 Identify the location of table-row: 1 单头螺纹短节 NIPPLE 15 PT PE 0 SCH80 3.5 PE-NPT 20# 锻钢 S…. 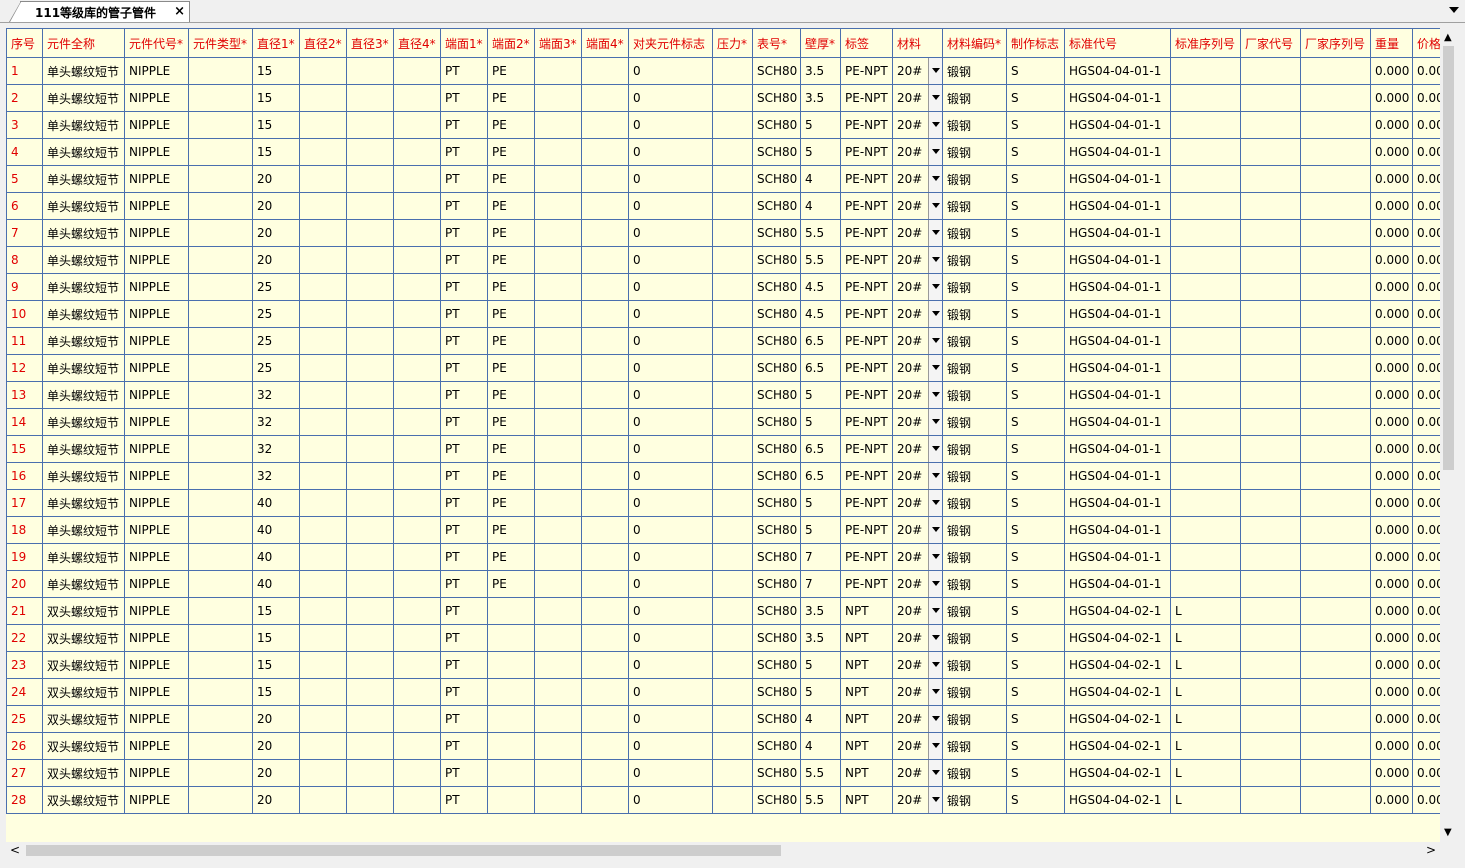
(723, 71).